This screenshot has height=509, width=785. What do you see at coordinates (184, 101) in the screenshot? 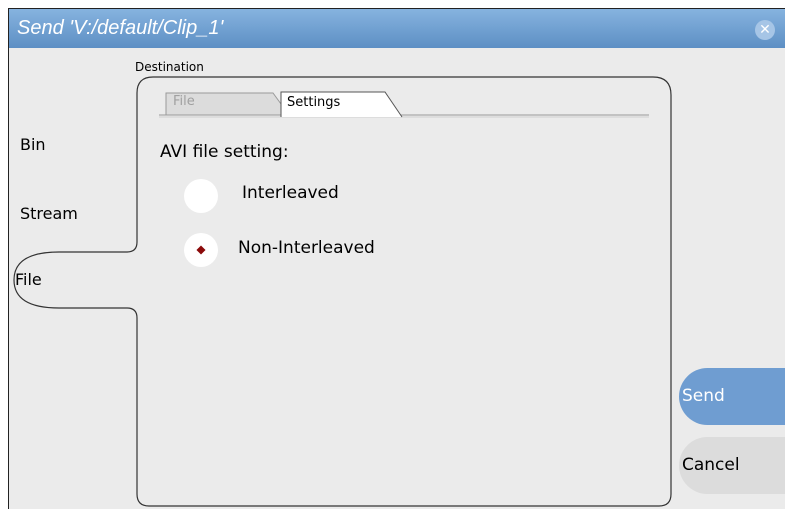
I see `tab-file-label: File` at bounding box center [184, 101].